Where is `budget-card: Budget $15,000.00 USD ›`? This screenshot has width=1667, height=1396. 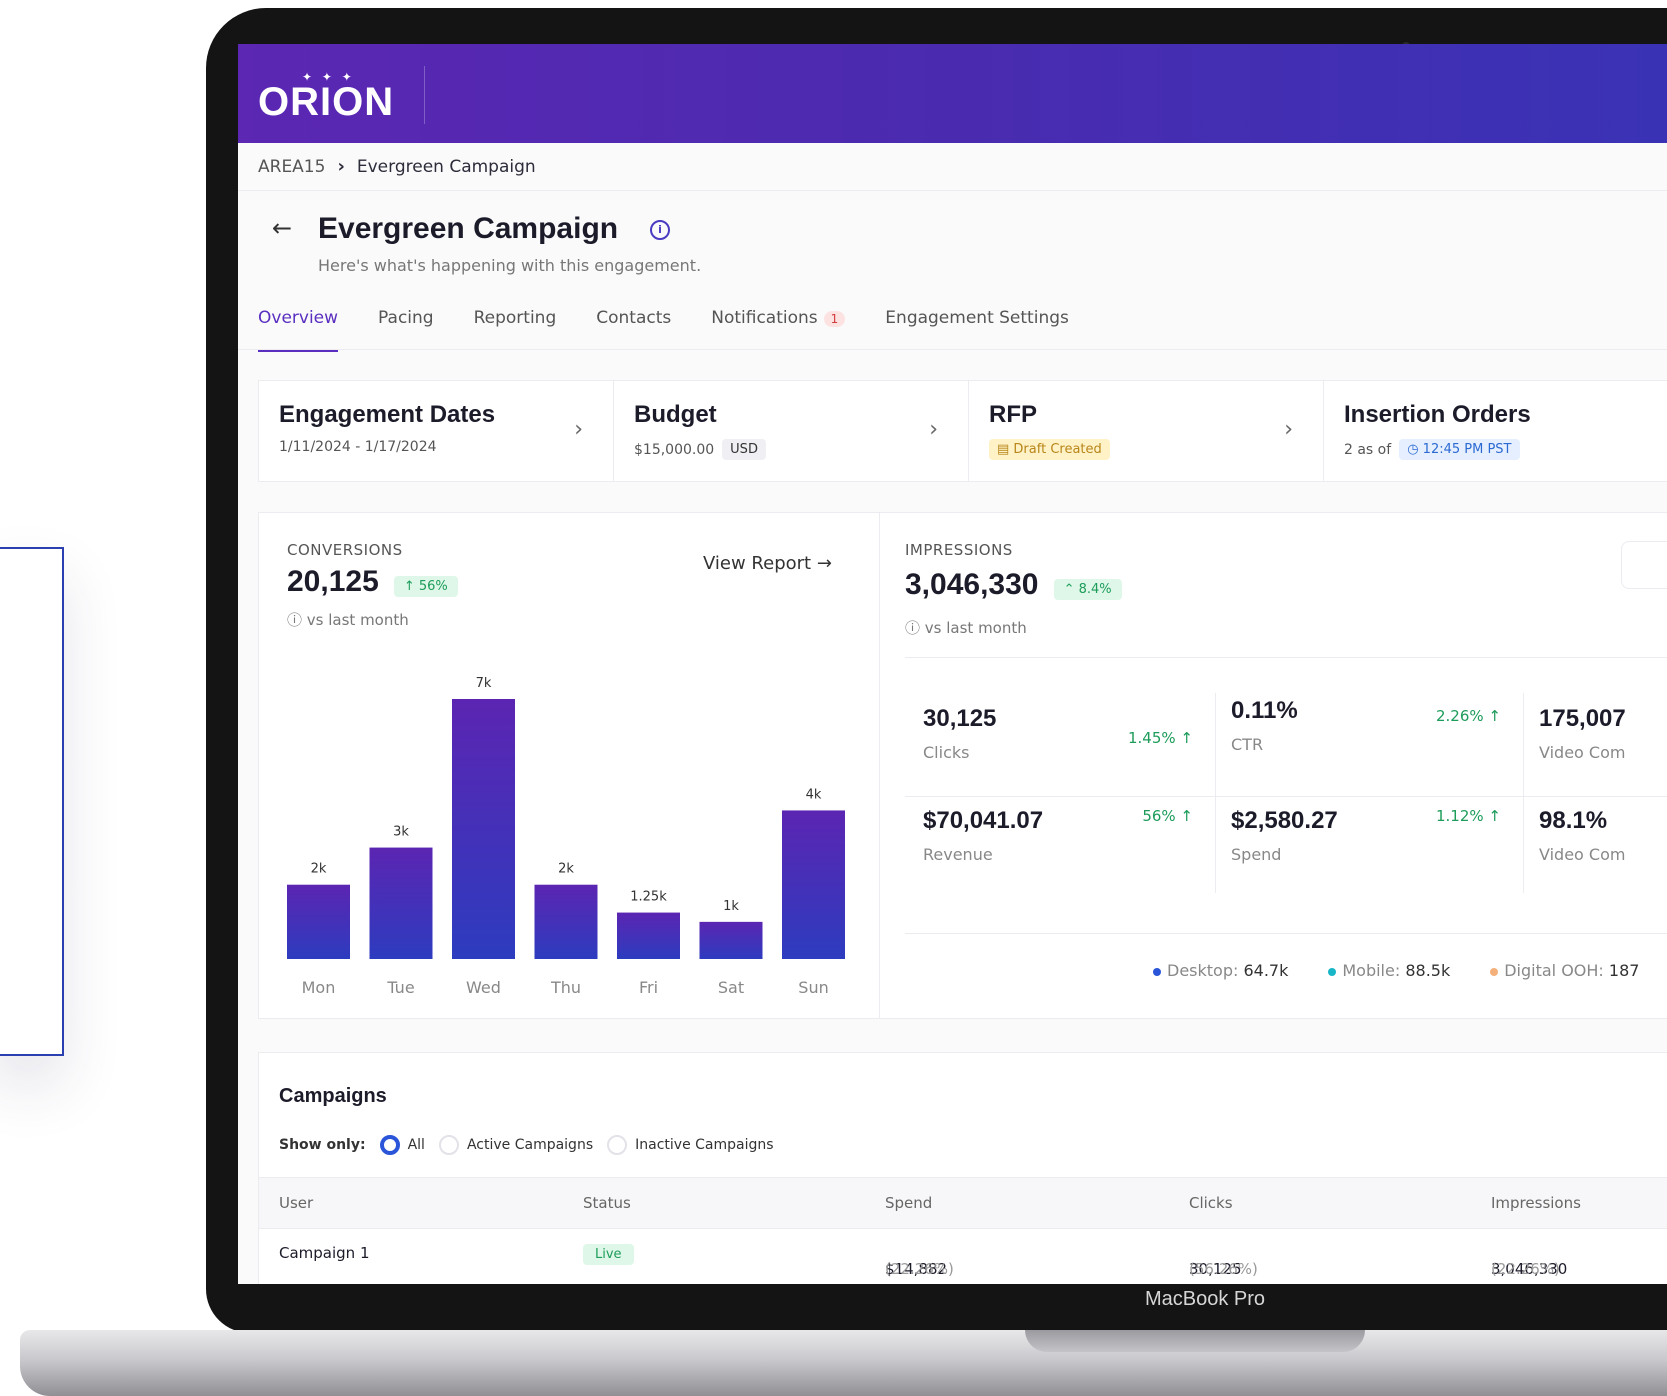 budget-card: Budget $15,000.00 USD › is located at coordinates (791, 431).